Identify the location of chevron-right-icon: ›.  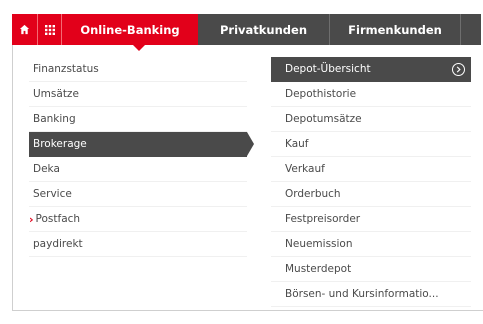
(31, 219).